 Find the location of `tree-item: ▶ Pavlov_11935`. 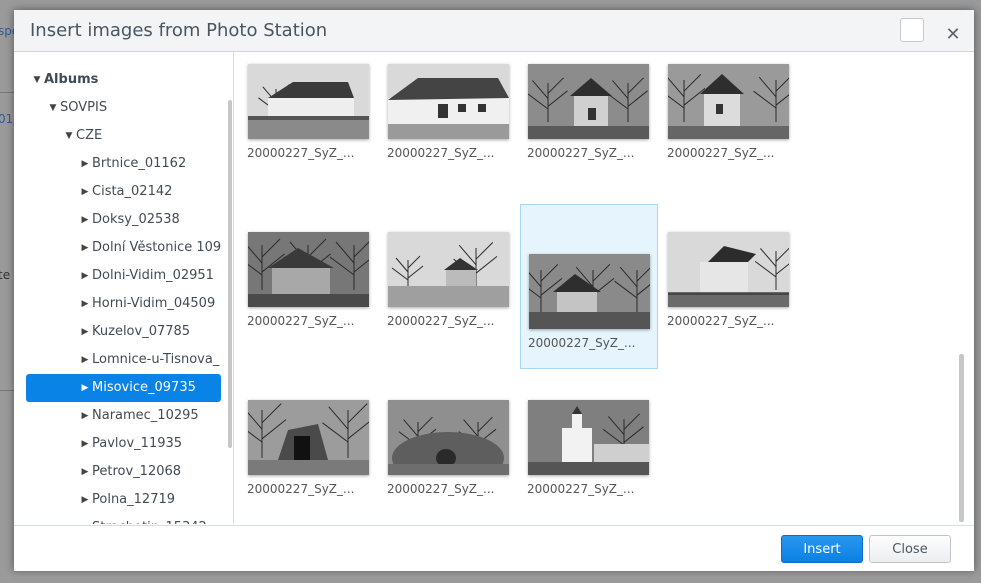

tree-item: ▶ Pavlov_11935 is located at coordinates (130, 444).